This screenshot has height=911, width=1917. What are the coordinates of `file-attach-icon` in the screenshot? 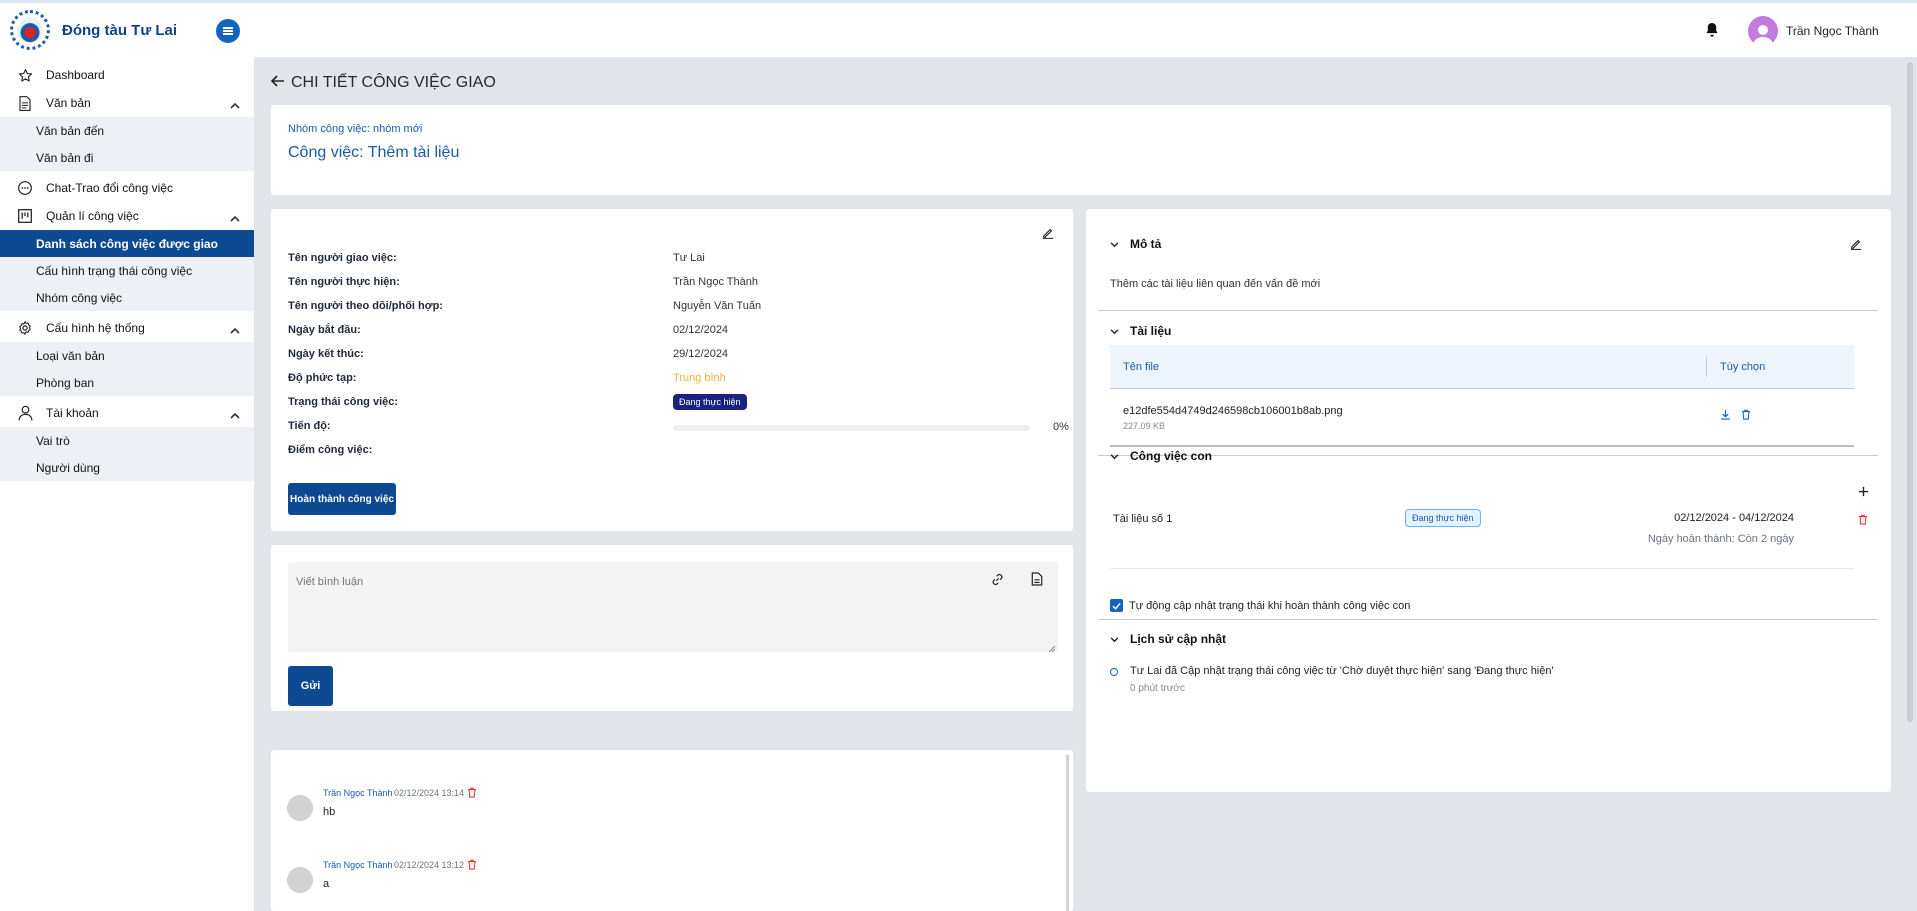 It's located at (1037, 580).